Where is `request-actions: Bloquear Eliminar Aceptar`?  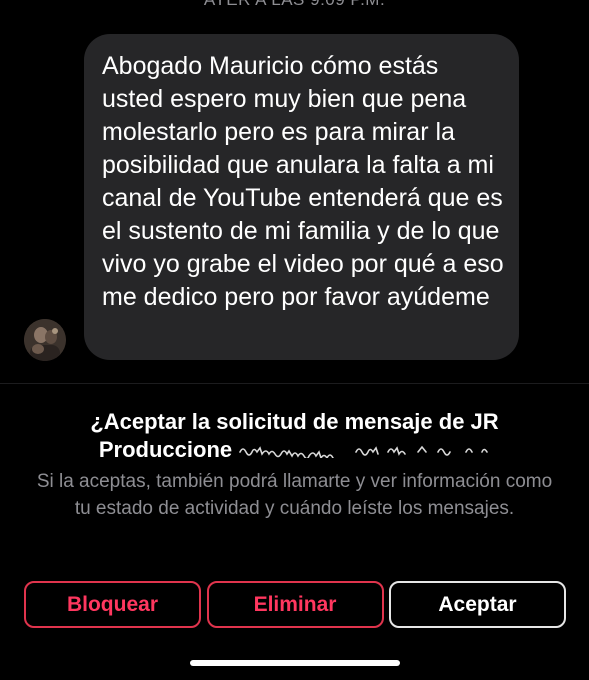
request-actions: Bloquear Eliminar Aceptar is located at coordinates (295, 604).